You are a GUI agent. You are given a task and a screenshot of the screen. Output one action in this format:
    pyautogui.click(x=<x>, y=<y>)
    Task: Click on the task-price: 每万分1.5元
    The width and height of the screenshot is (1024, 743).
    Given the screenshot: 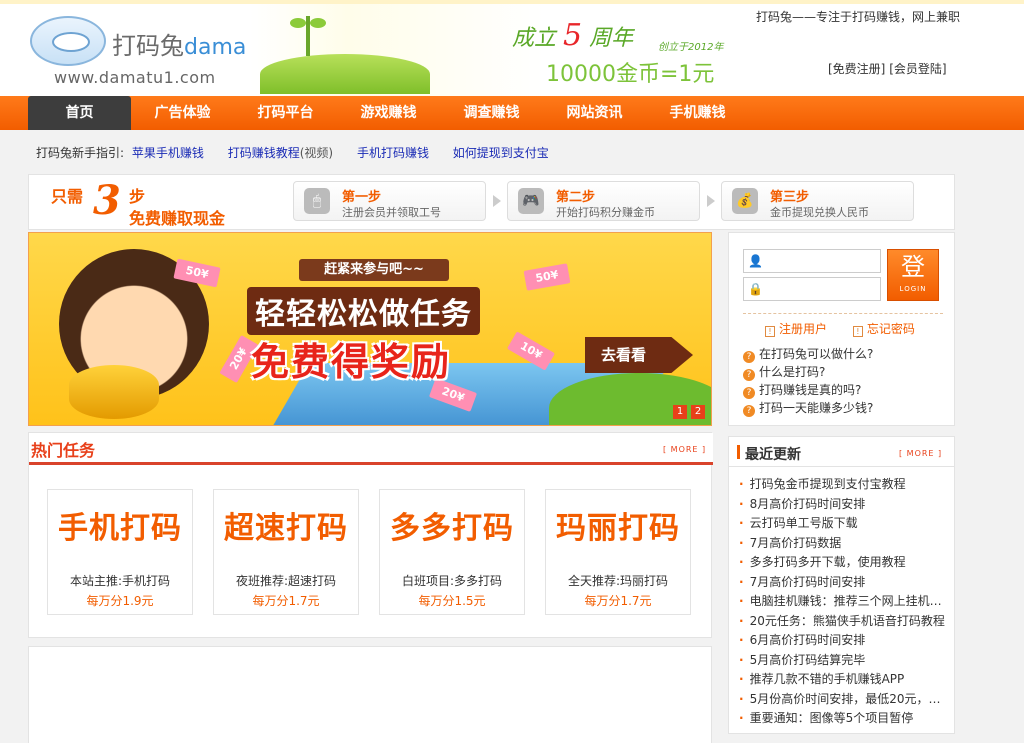 What is the action you would take?
    pyautogui.click(x=452, y=601)
    